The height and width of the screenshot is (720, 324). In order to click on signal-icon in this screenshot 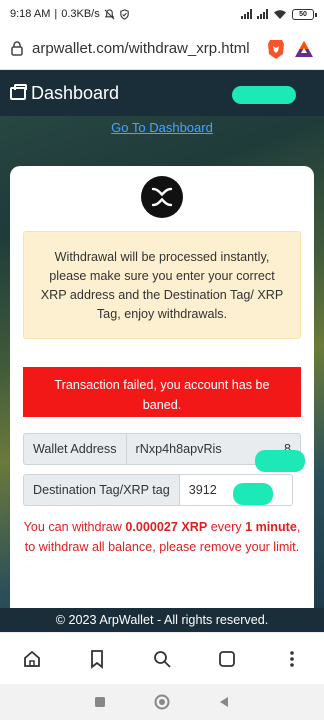, I will do `click(246, 14)`.